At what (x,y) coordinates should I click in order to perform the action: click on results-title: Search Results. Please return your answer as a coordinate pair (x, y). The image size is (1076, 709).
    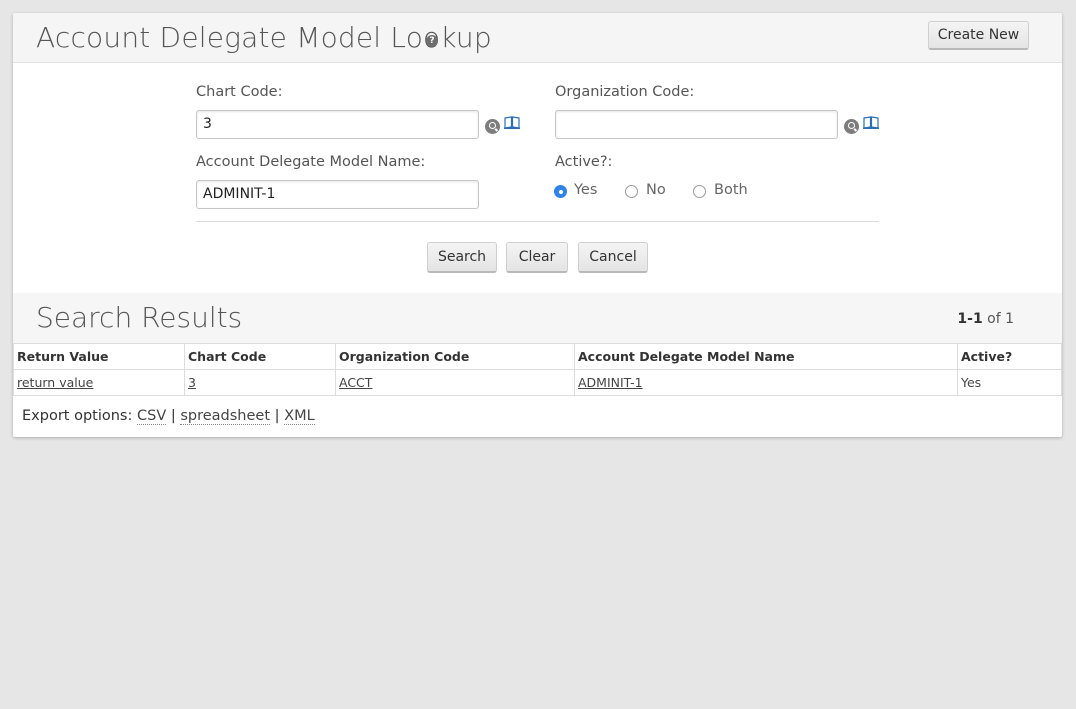
    Looking at the image, I should click on (139, 317).